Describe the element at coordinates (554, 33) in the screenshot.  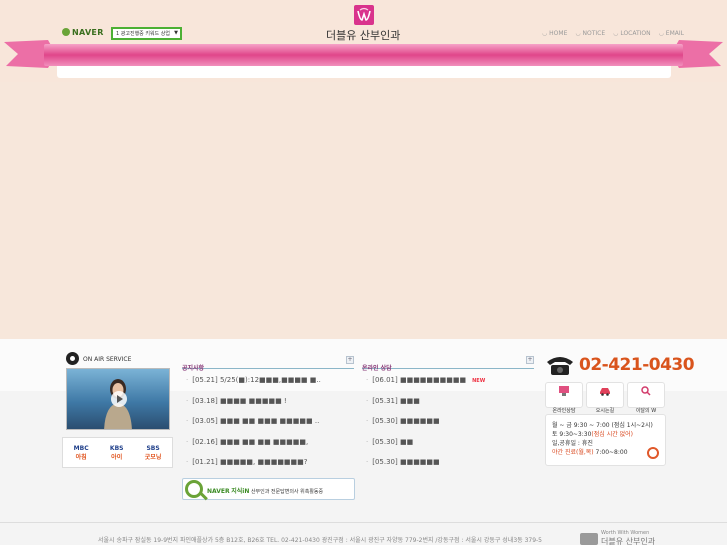
I see `nav-home-link: ◡ HOME` at that location.